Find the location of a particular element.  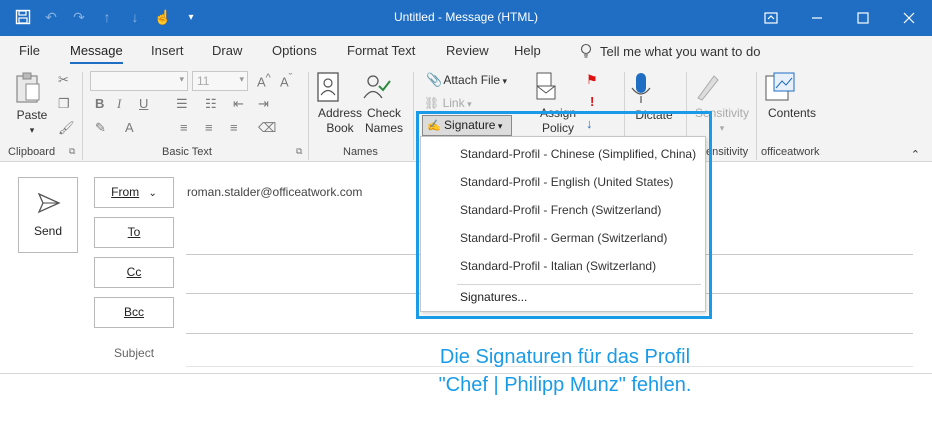

contents-button: Contents is located at coordinates (792, 96).